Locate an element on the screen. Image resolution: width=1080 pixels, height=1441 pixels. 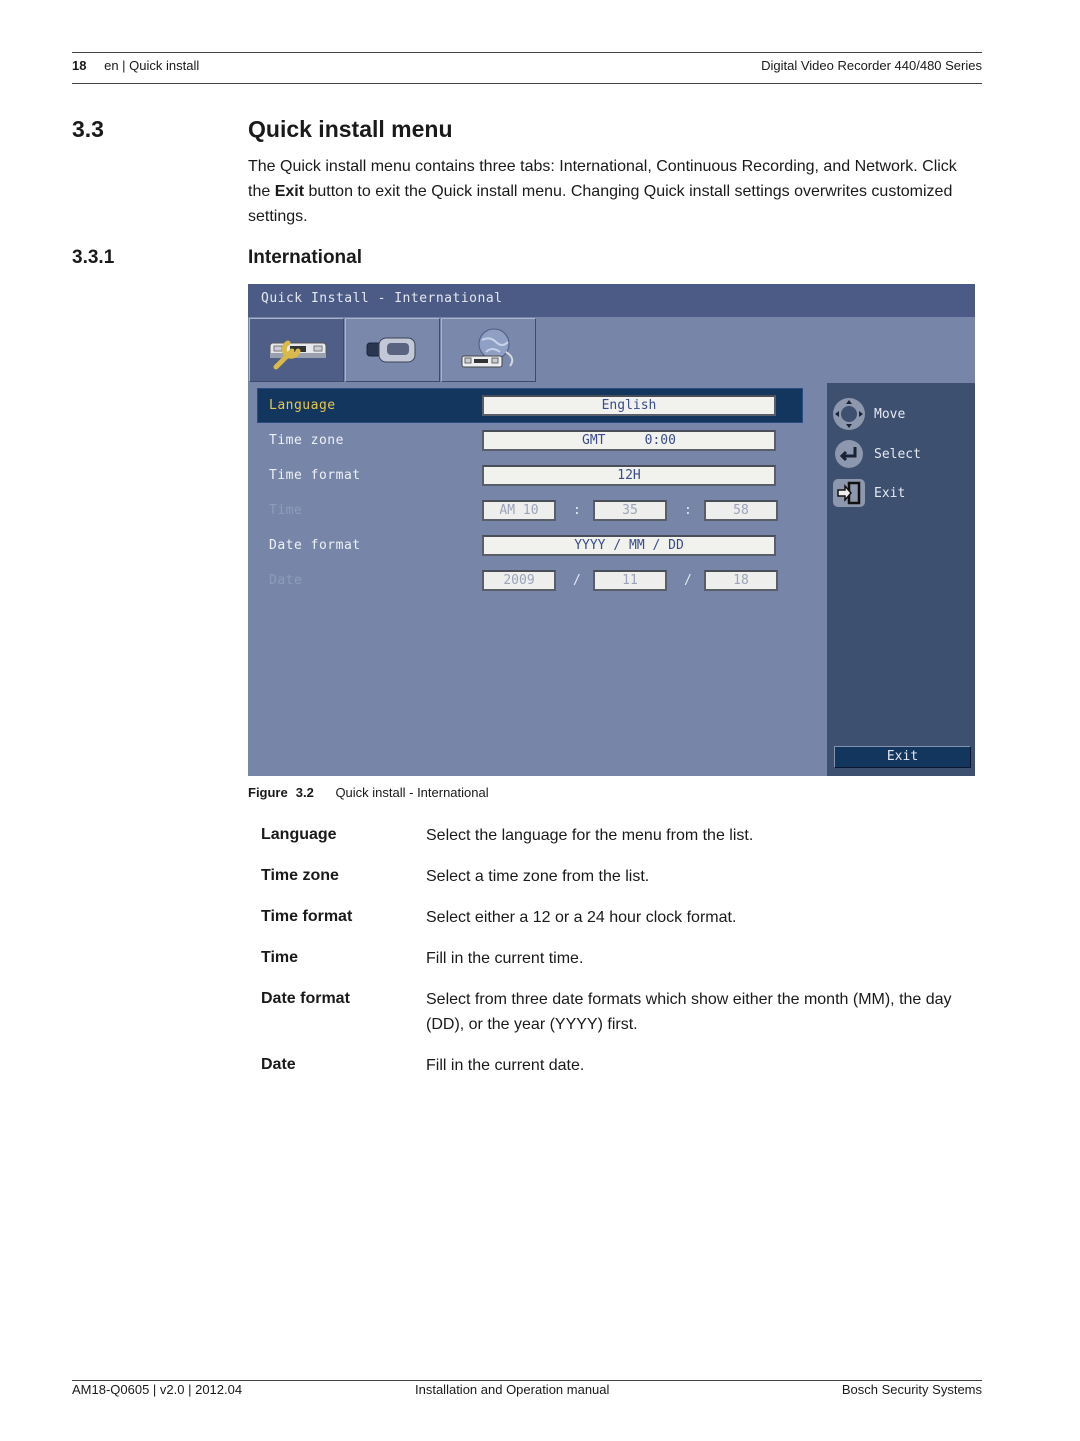
enter-key-icon is located at coordinates (849, 454).